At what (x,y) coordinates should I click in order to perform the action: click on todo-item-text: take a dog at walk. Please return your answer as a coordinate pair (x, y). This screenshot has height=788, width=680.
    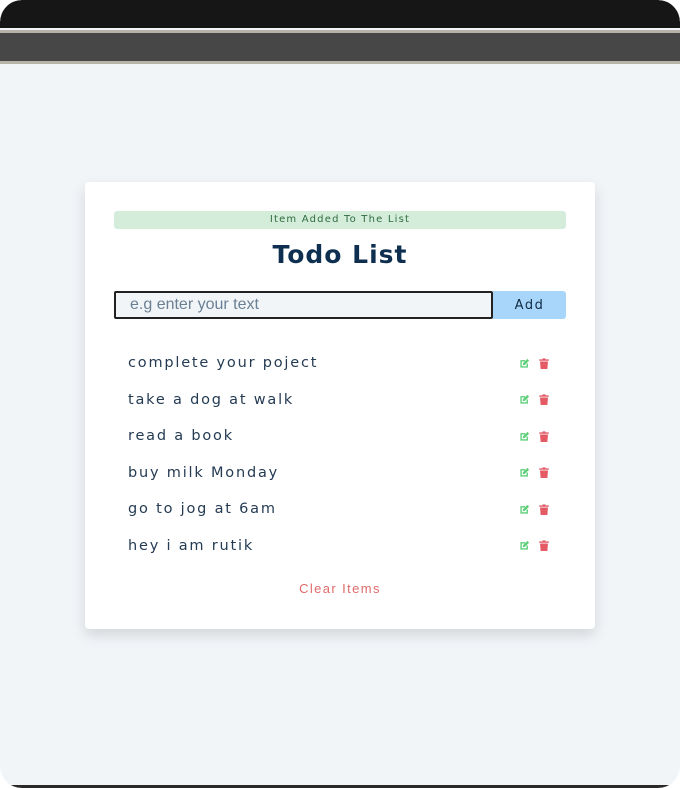
    Looking at the image, I should click on (211, 399).